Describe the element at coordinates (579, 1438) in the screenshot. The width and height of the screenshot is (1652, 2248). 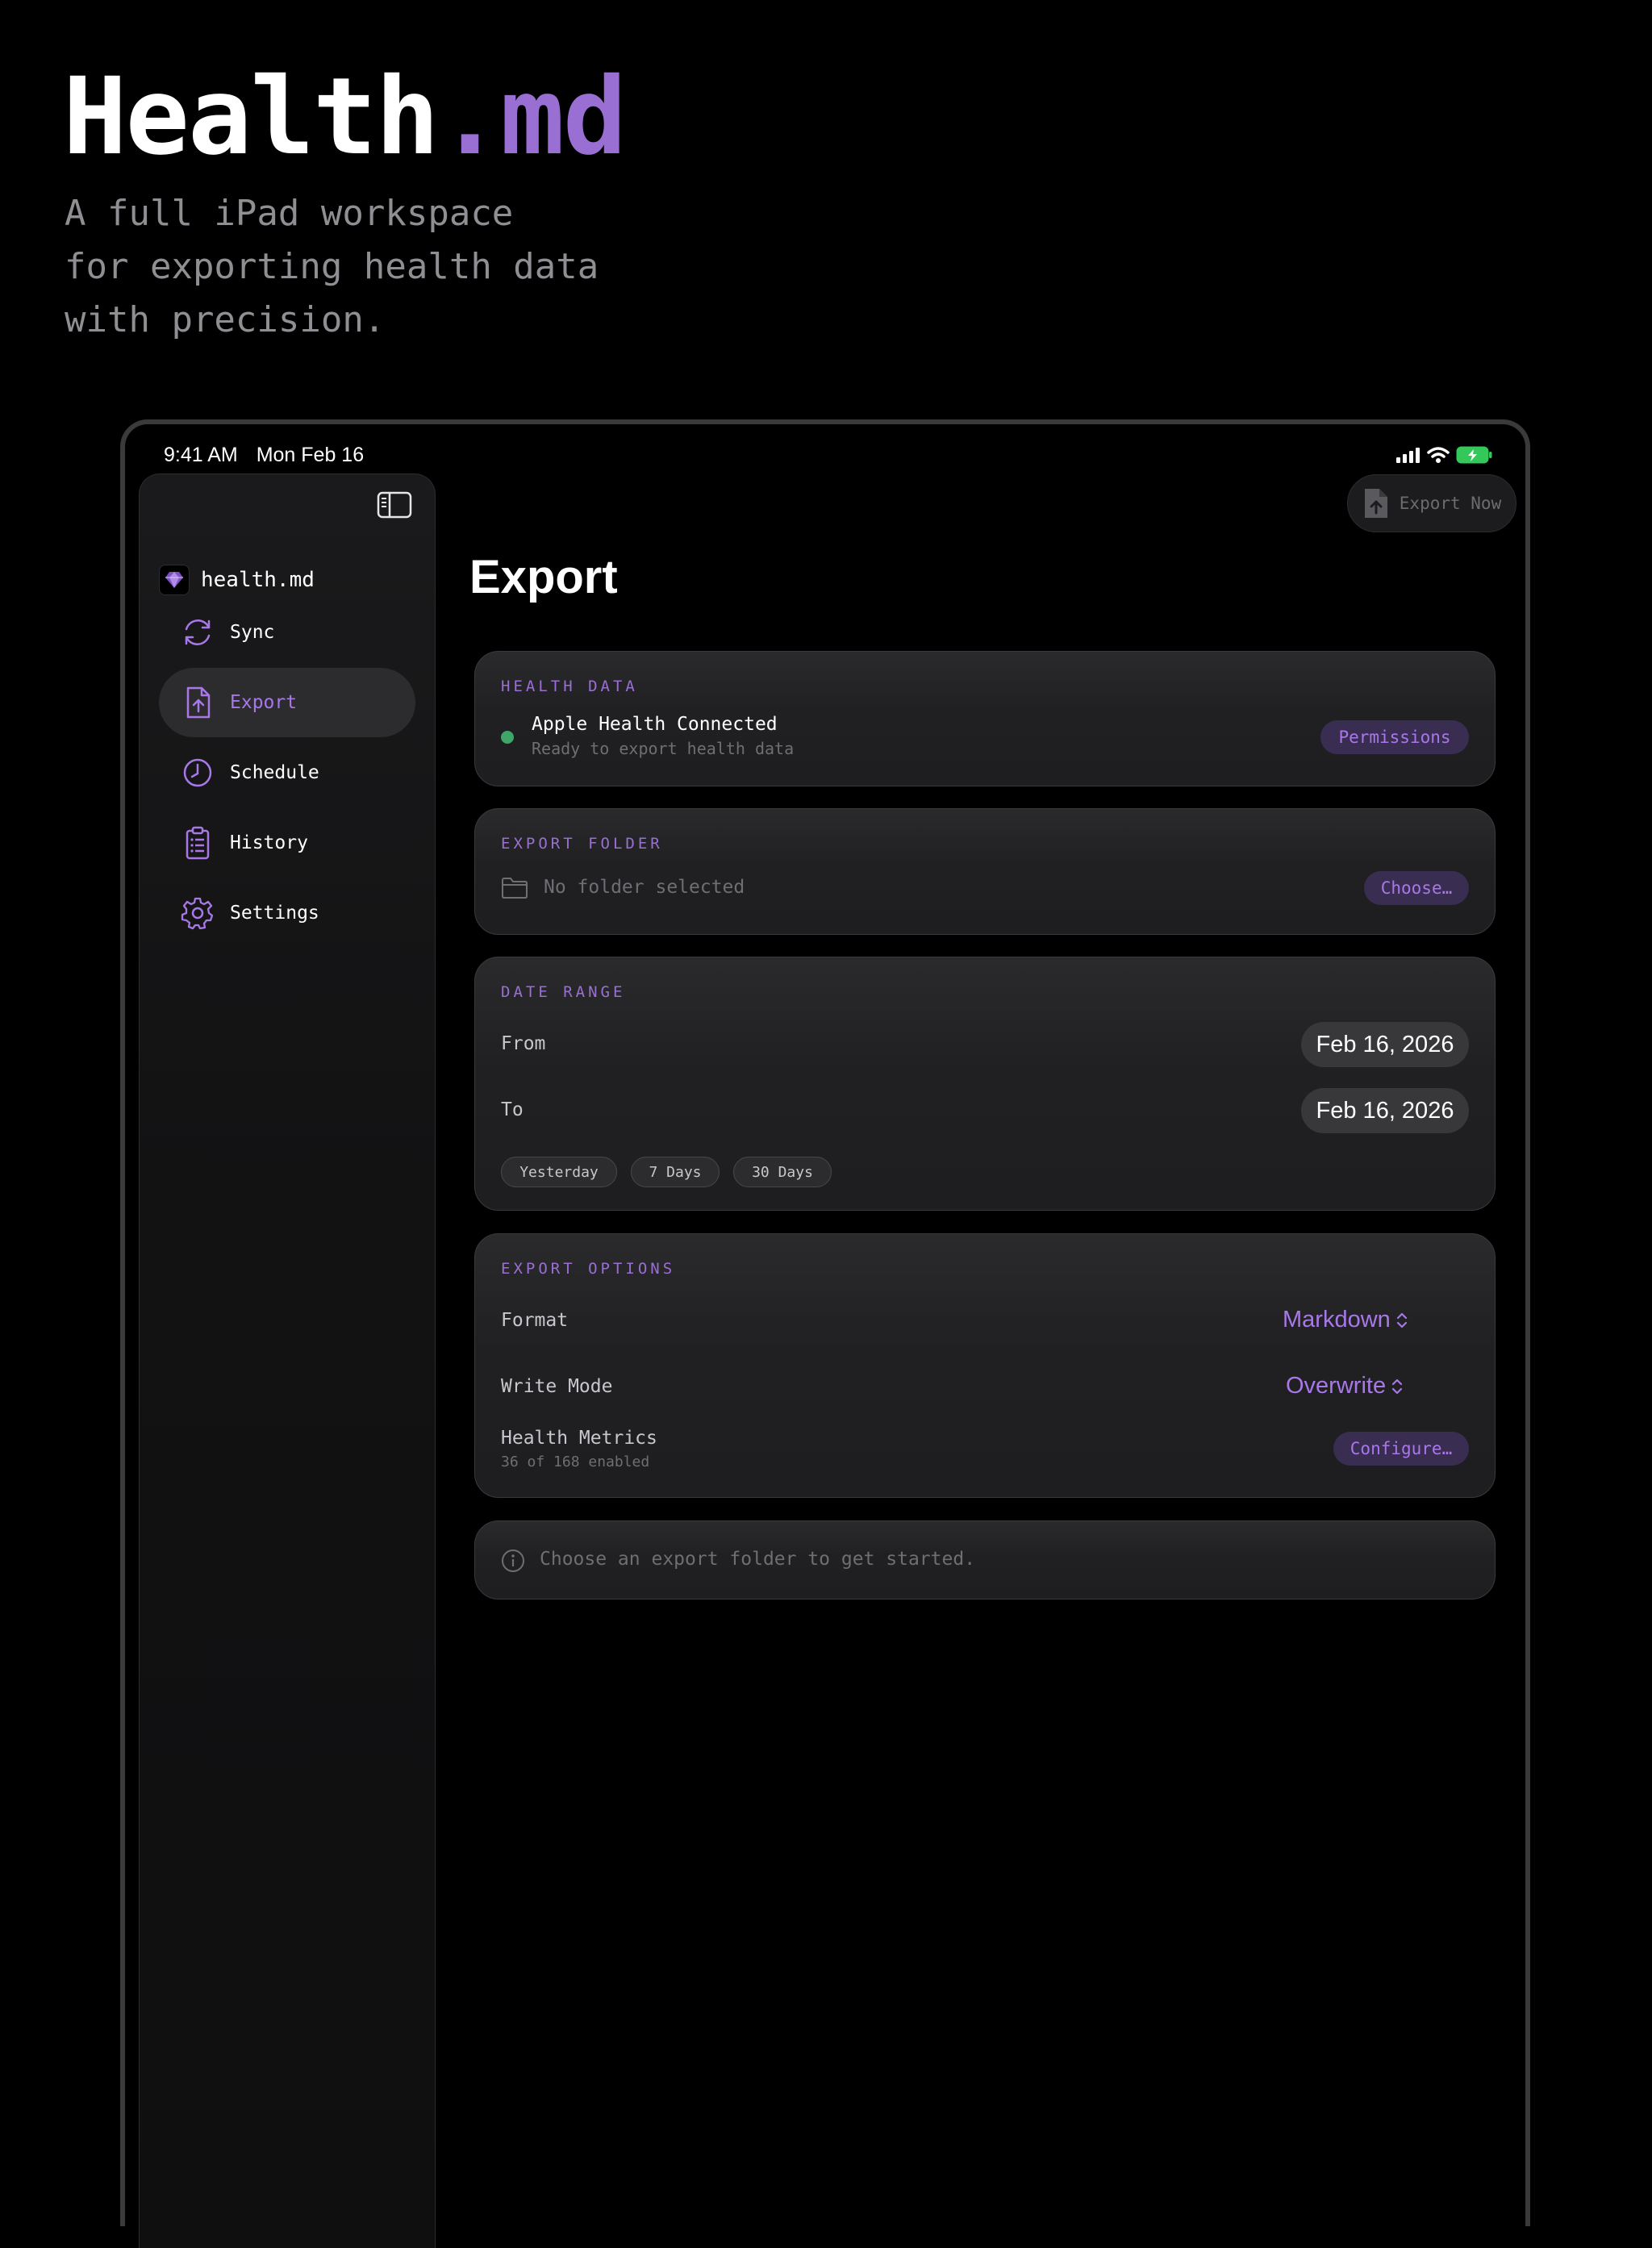
I see `health-metrics-label: Health Metrics` at that location.